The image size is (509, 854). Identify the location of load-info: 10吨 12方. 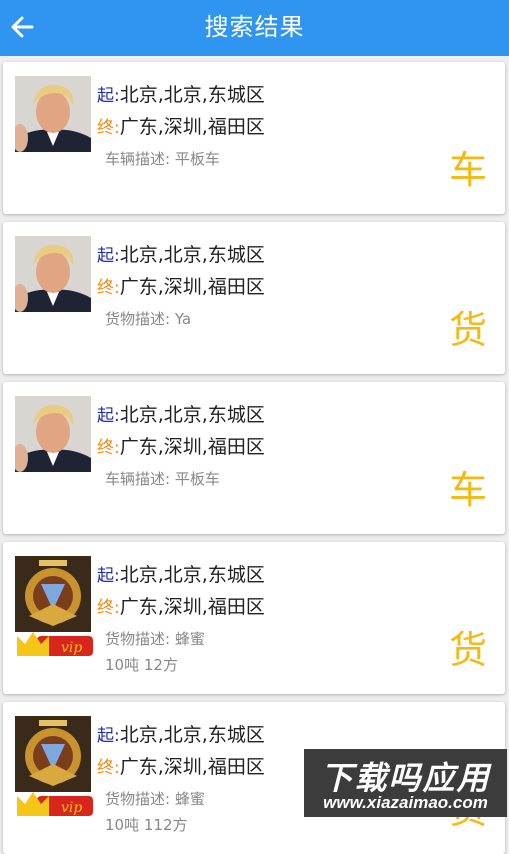
(141, 665).